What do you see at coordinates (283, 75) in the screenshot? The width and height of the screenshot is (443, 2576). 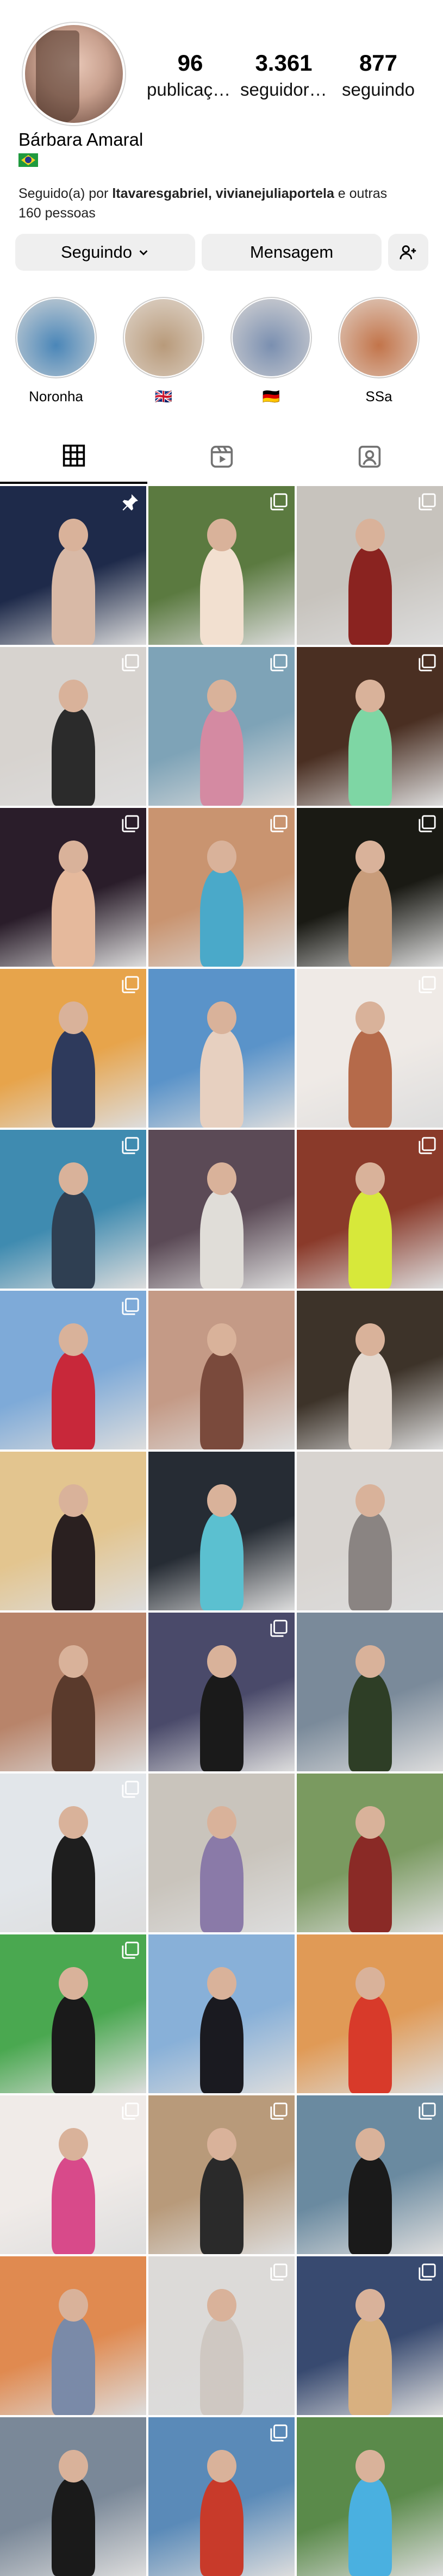 I see `followers-stat: 3.361 seguidores` at bounding box center [283, 75].